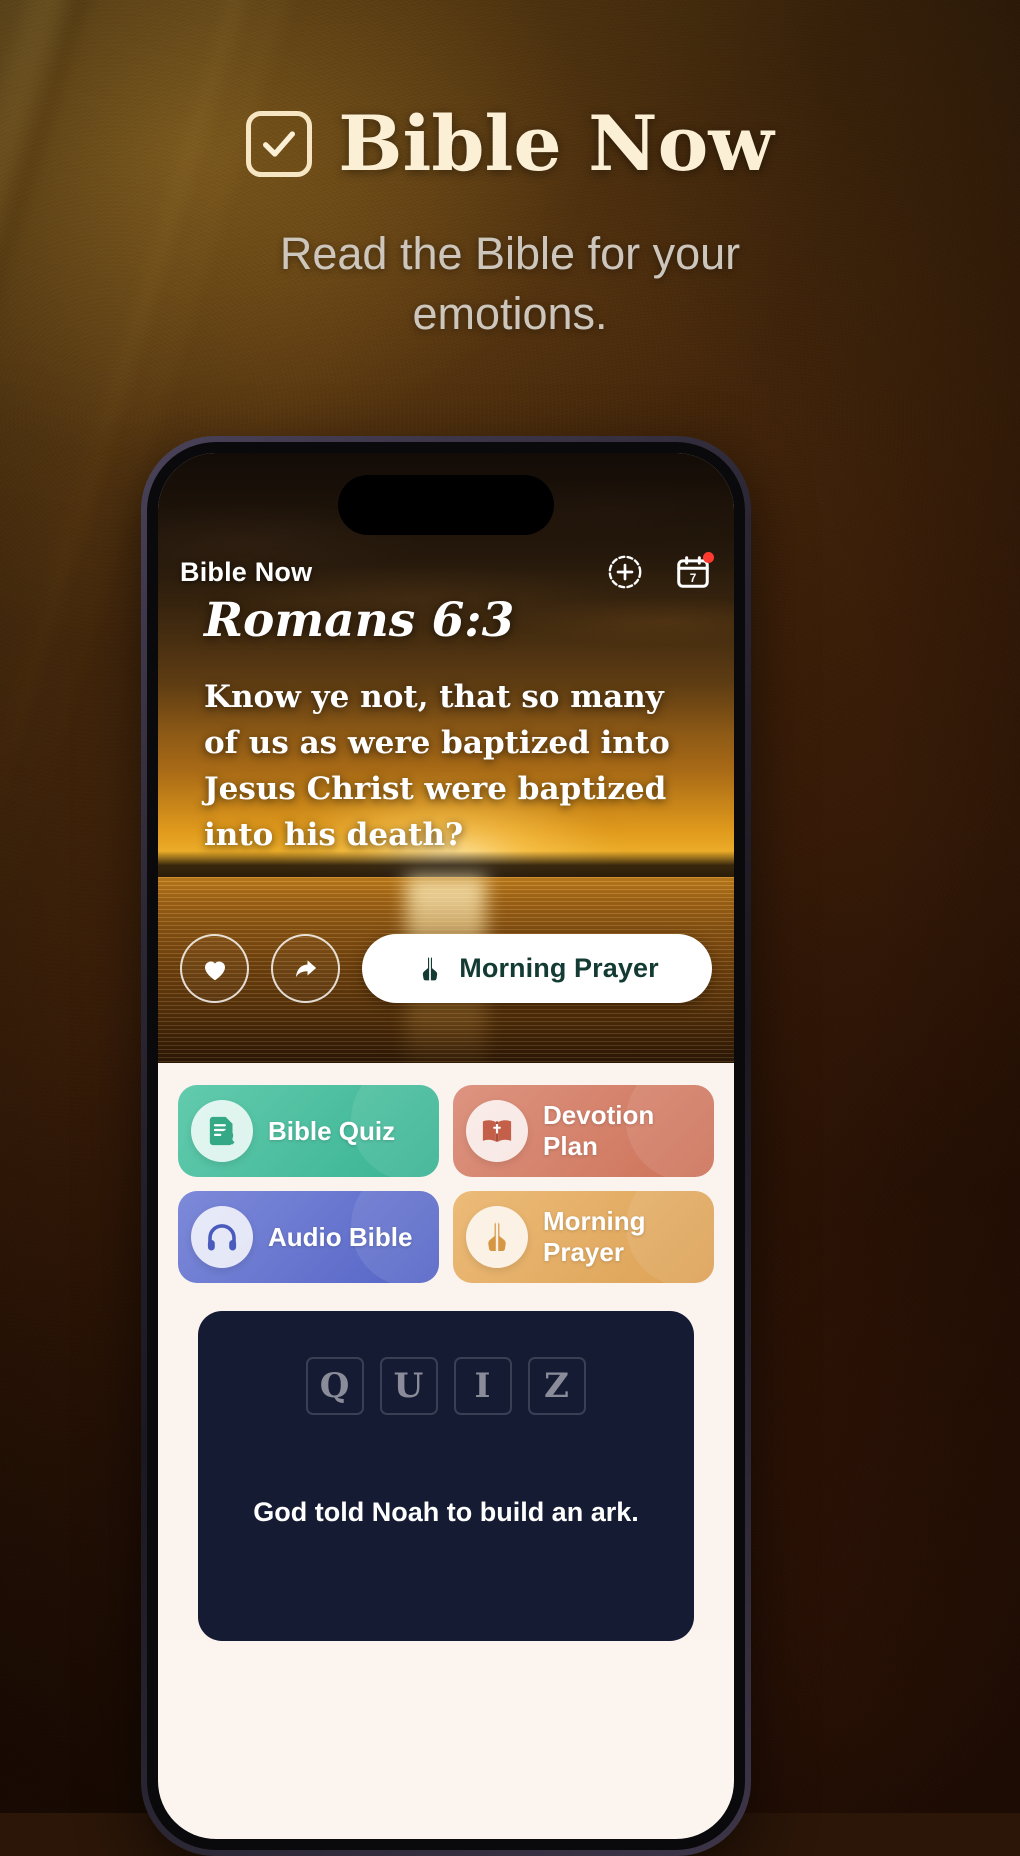 Image resolution: width=1020 pixels, height=1856 pixels. Describe the element at coordinates (660, 571) in the screenshot. I see `appbar-icon-group: 7` at that location.